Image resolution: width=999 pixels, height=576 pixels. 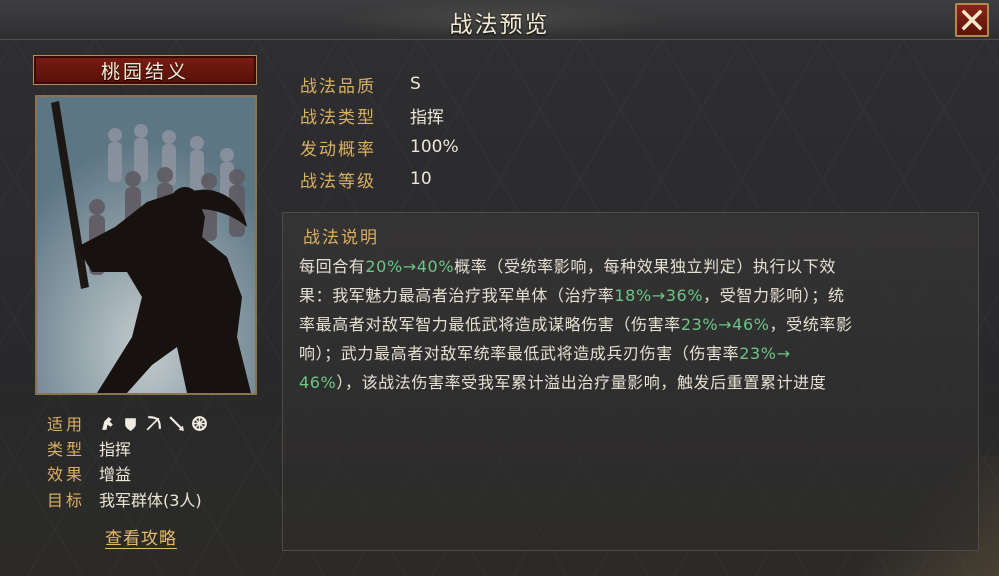 I want to click on info-value: 10, so click(x=421, y=179).